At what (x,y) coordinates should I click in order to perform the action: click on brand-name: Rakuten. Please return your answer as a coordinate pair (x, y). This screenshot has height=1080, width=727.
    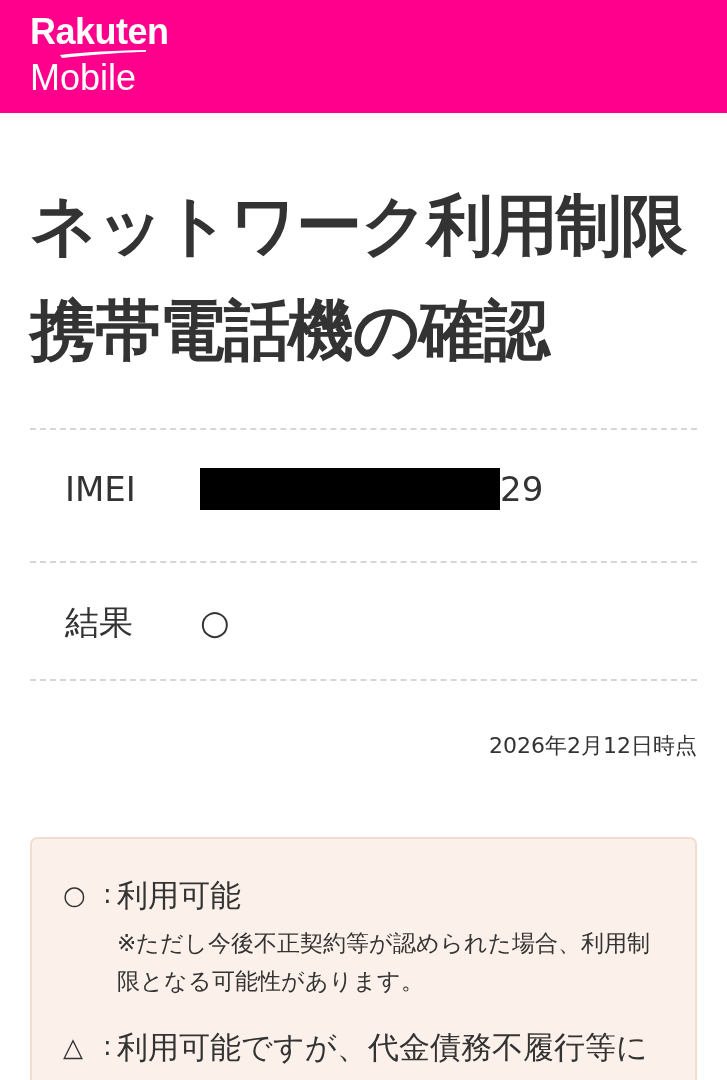
    Looking at the image, I should click on (99, 32).